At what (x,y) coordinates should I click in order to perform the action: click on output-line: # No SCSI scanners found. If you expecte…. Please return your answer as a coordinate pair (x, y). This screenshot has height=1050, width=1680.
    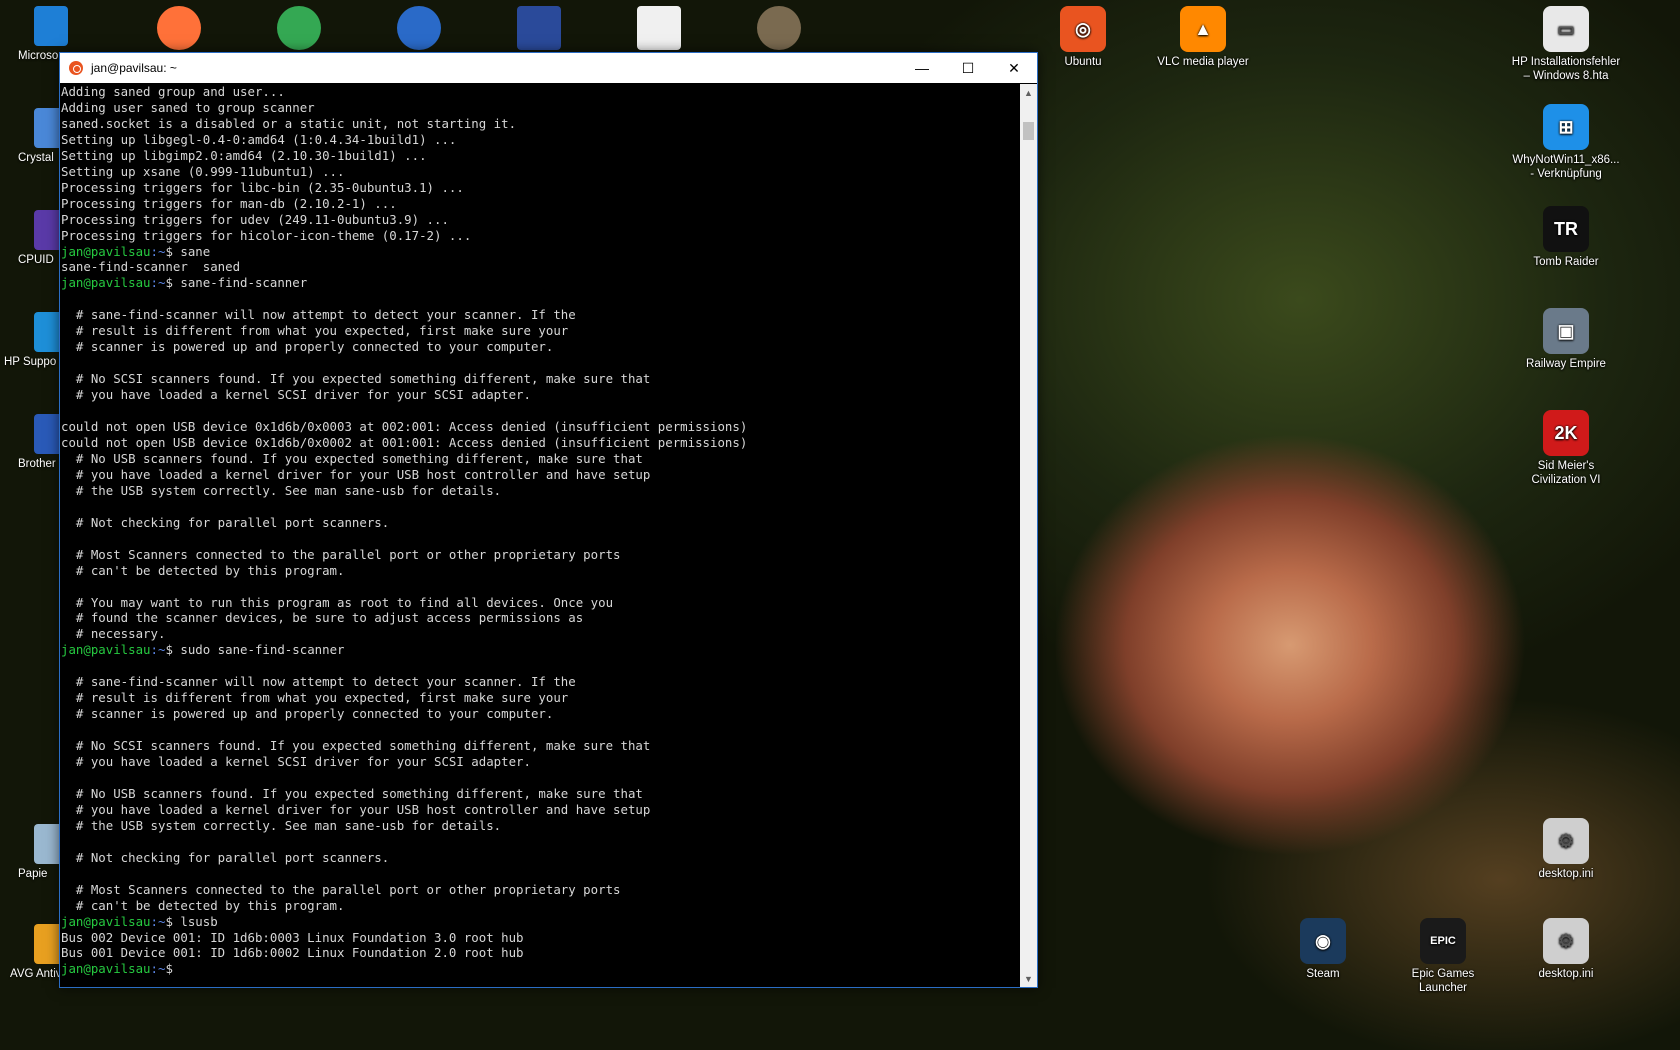
    Looking at the image, I should click on (356, 379).